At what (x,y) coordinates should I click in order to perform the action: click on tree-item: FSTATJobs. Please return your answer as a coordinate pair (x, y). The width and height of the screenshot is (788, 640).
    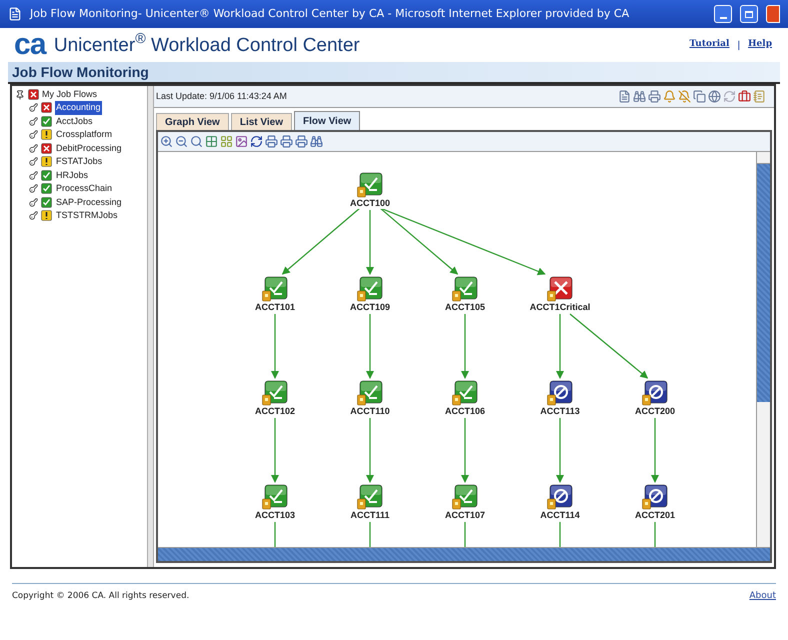
    Looking at the image, I should click on (79, 161).